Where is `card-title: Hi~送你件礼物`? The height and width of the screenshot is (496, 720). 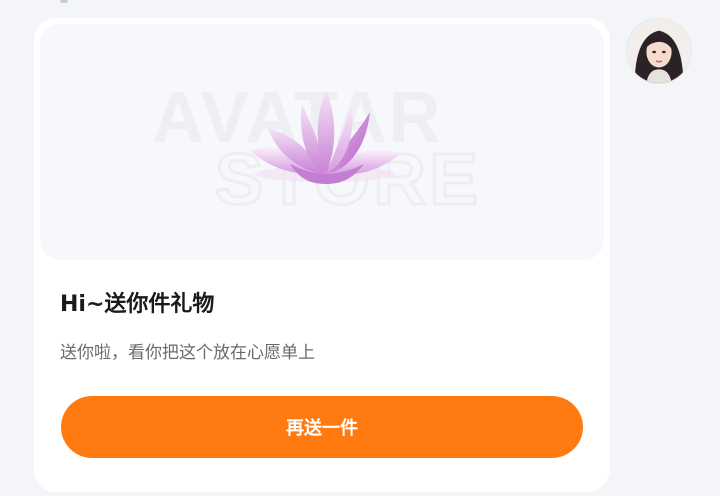
card-title: Hi~送你件礼物 is located at coordinates (137, 304).